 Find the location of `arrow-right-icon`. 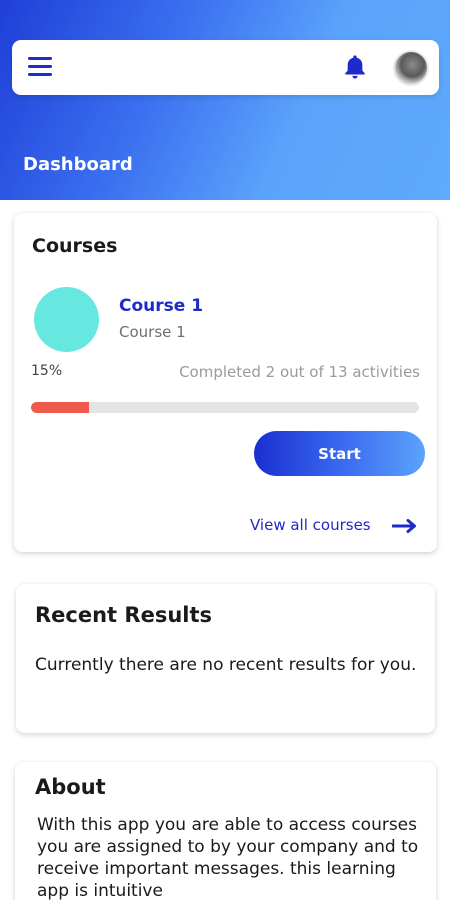

arrow-right-icon is located at coordinates (404, 526).